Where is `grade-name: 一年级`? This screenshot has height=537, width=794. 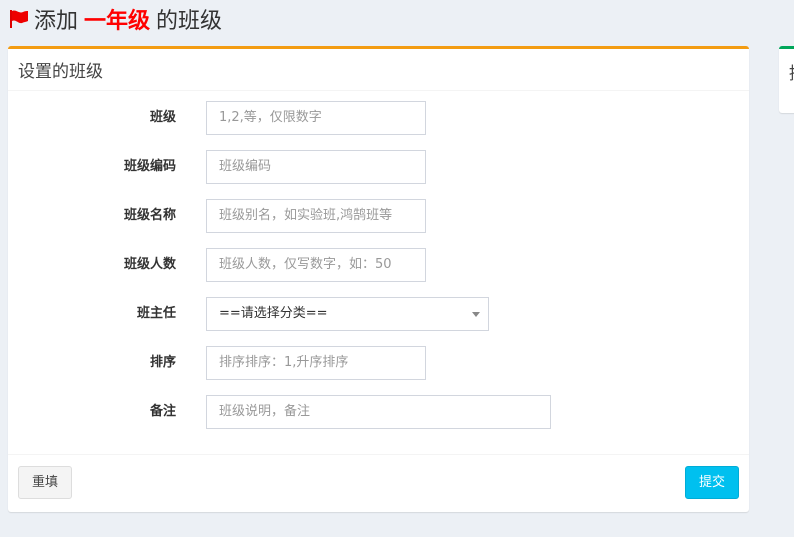 grade-name: 一年级 is located at coordinates (117, 21).